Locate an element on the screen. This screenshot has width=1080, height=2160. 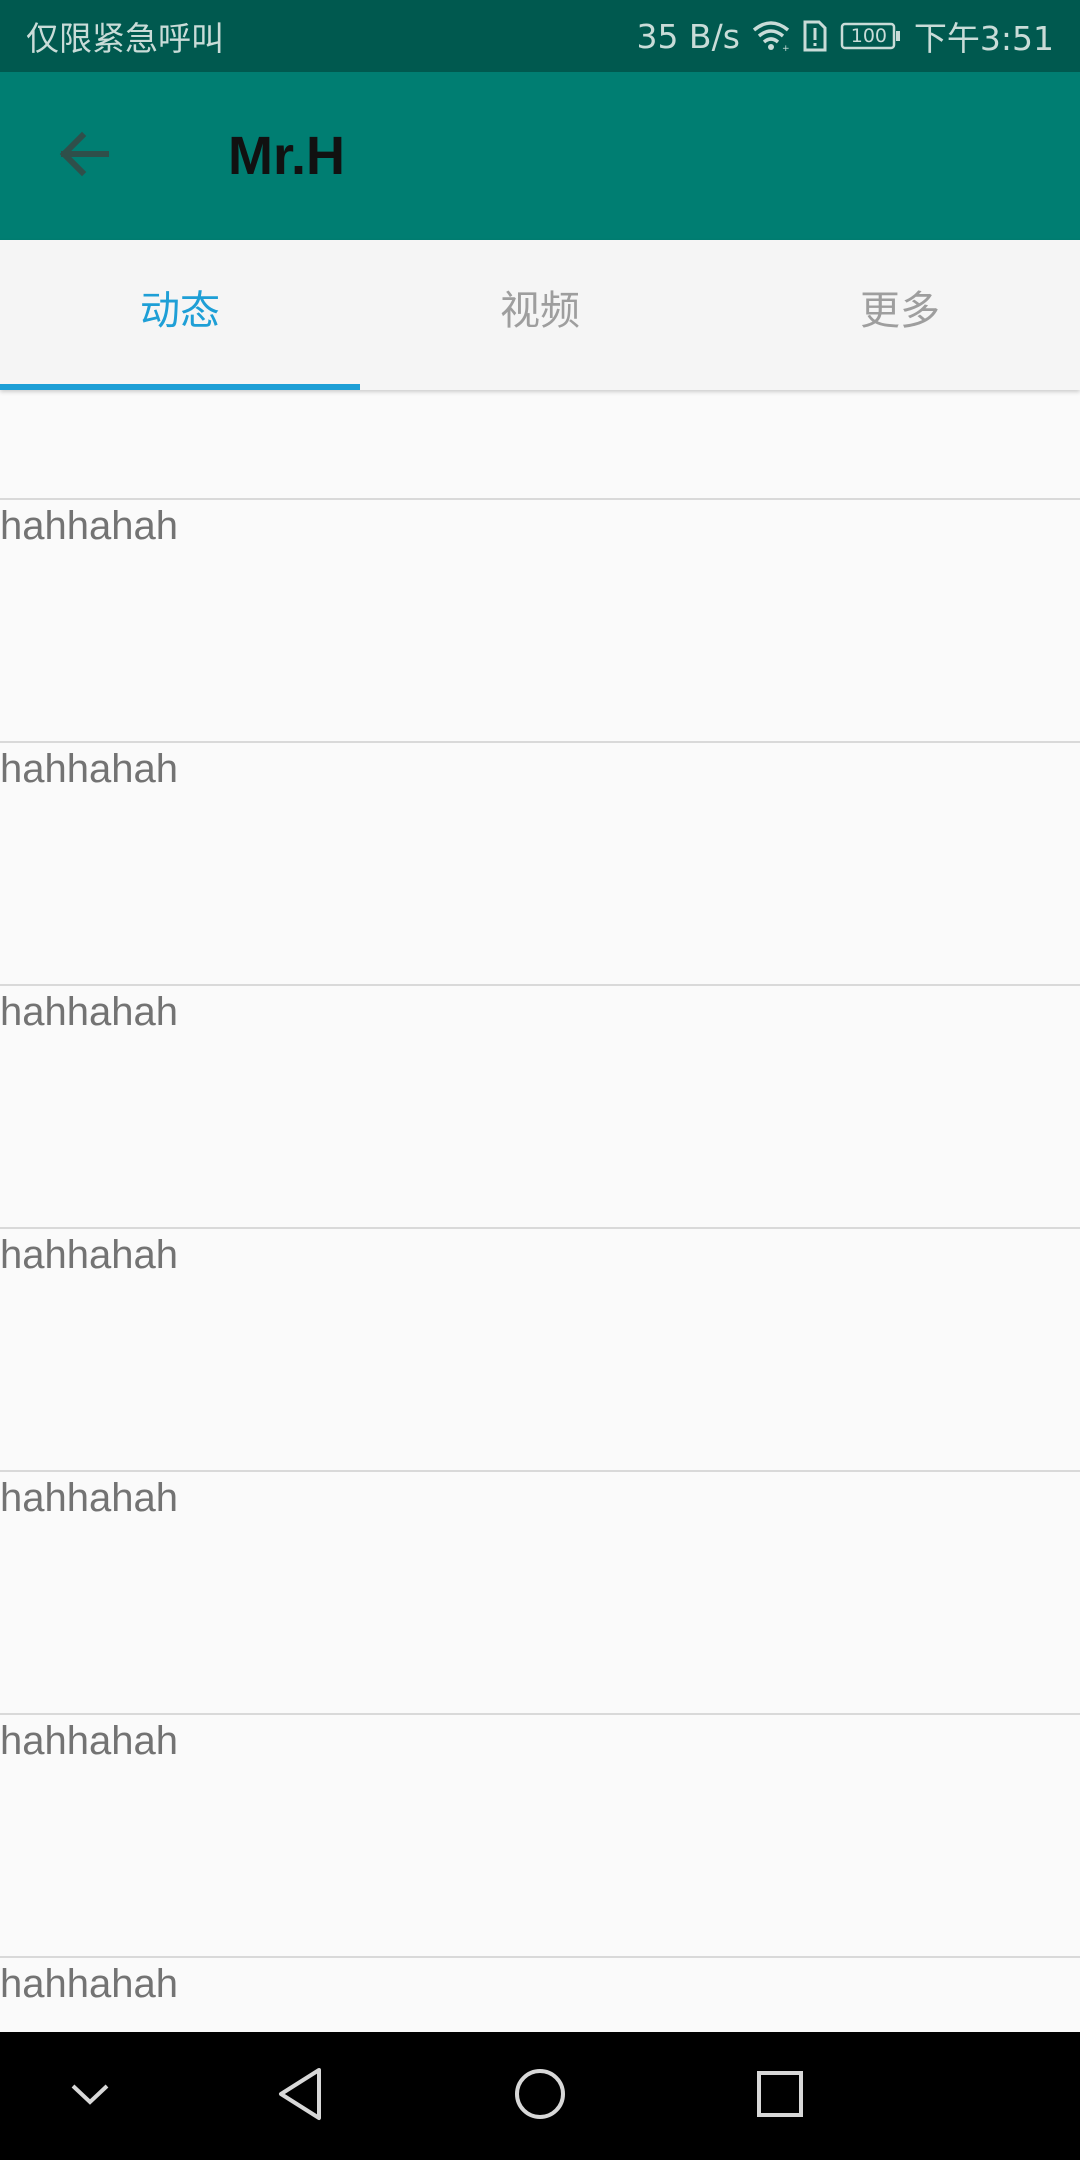
tab-more: 更多 is located at coordinates (900, 315).